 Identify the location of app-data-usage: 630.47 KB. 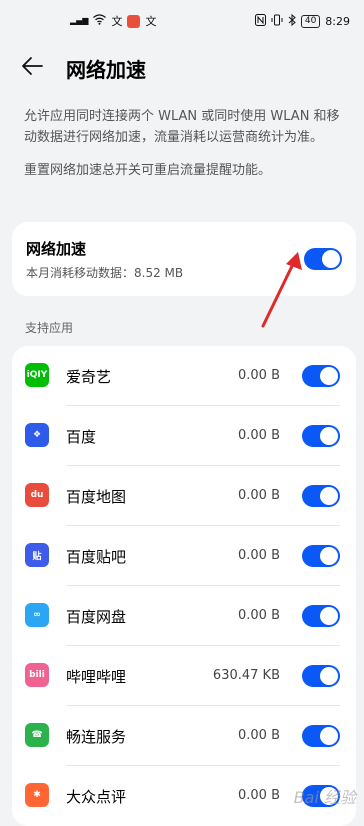
(246, 675).